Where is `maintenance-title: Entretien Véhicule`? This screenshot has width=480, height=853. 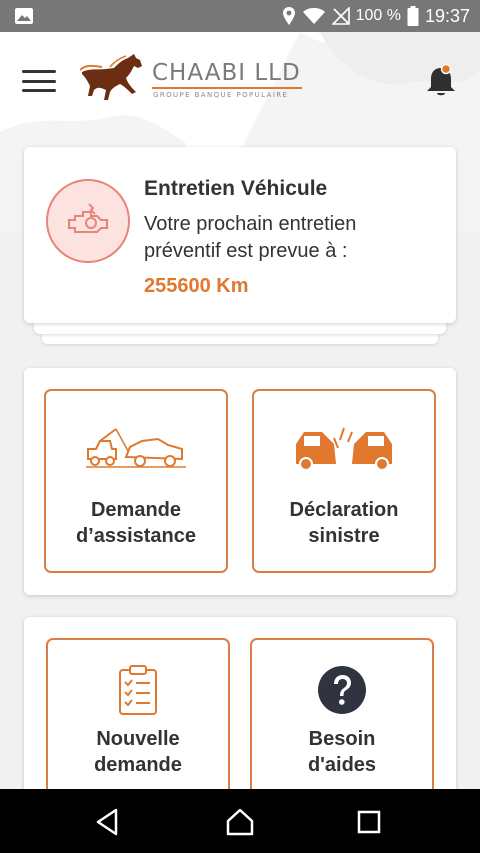 maintenance-title: Entretien Véhicule is located at coordinates (236, 188).